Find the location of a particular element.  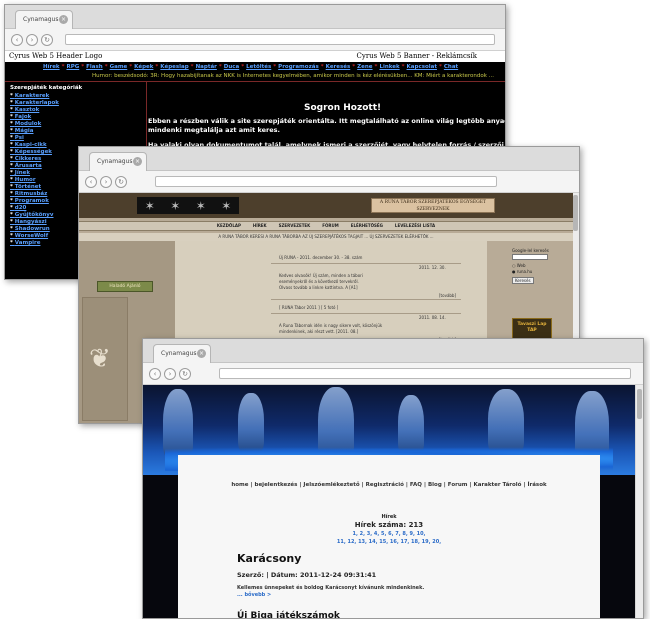

search-option-web: ○ Web is located at coordinates (519, 265).